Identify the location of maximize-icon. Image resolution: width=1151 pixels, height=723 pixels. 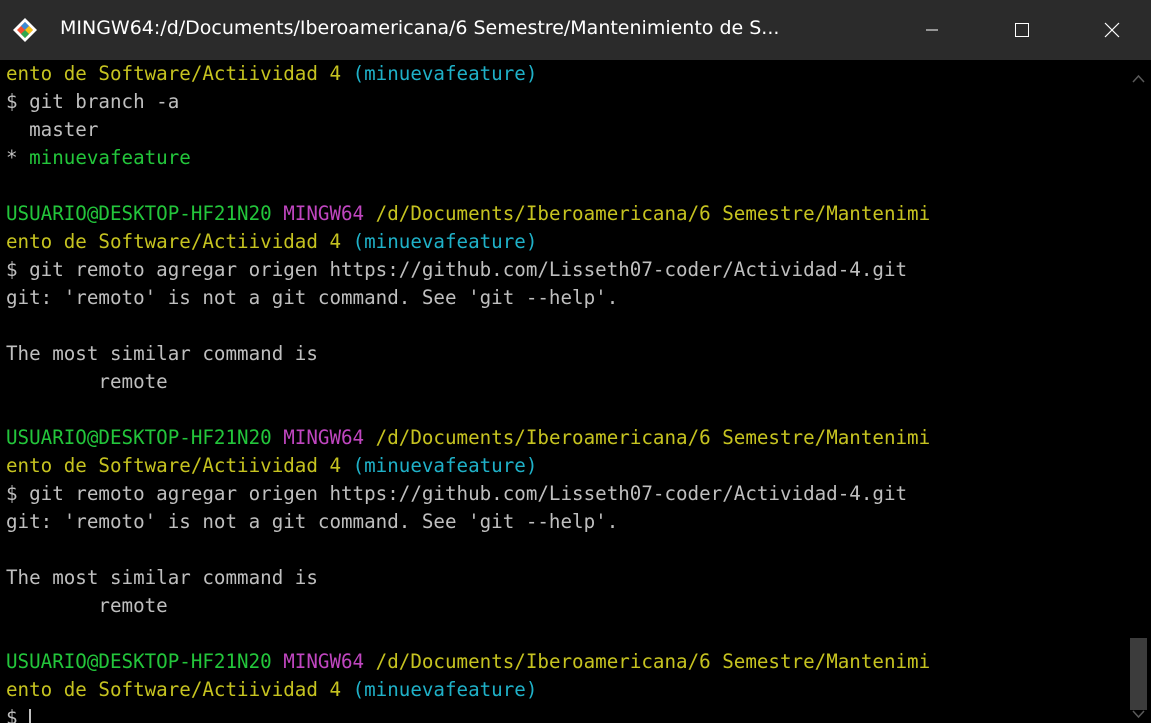
(1022, 30).